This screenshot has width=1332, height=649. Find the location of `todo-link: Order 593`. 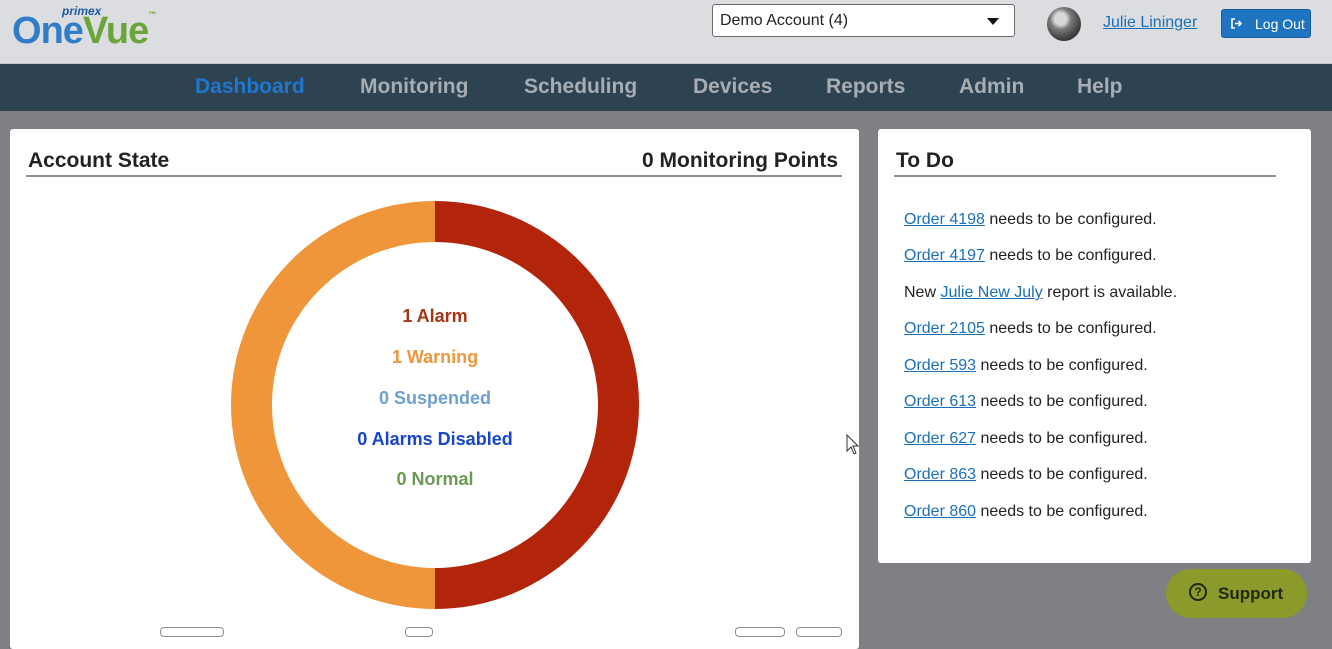

todo-link: Order 593 is located at coordinates (940, 365).